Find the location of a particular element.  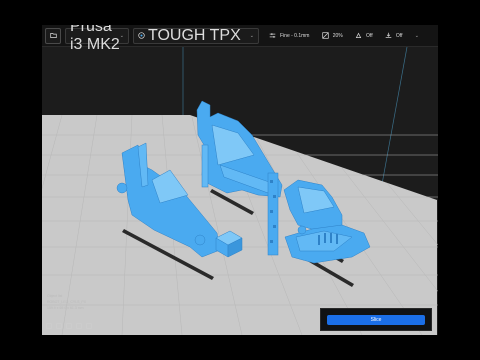

infill-icon is located at coordinates (325, 35).